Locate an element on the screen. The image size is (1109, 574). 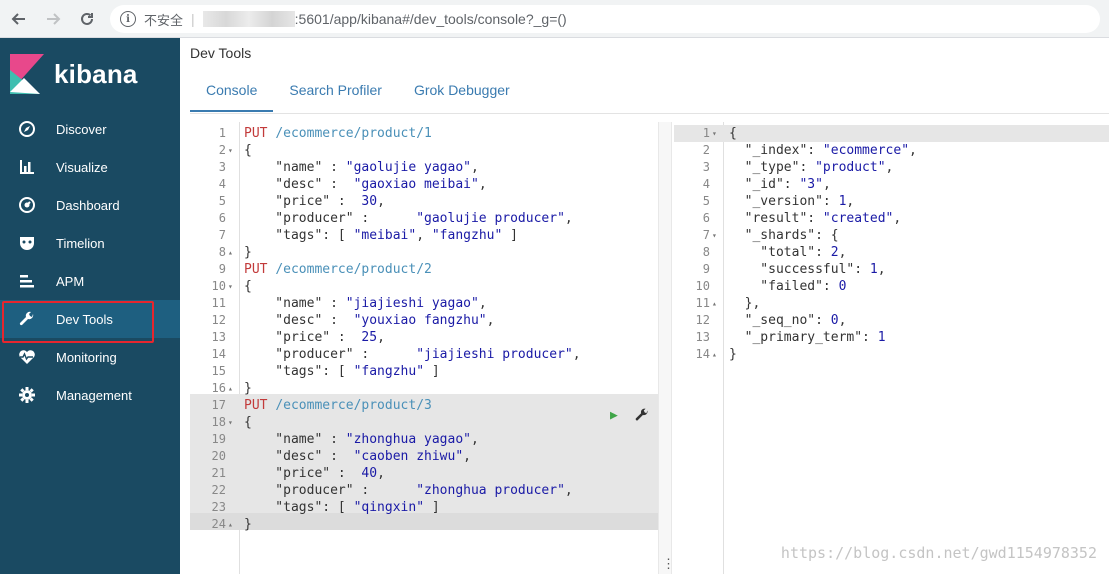
line-number: 3 is located at coordinates (222, 167).